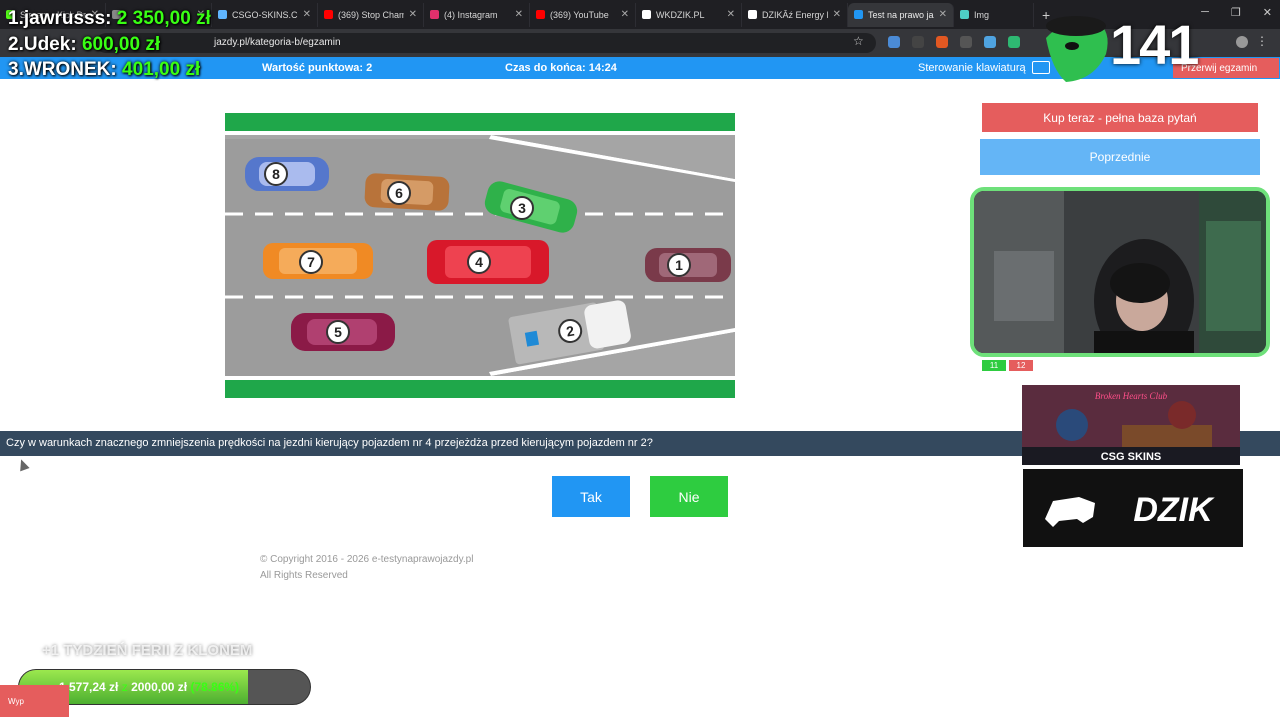  What do you see at coordinates (646, 14) in the screenshot?
I see `wkdzik-icon` at bounding box center [646, 14].